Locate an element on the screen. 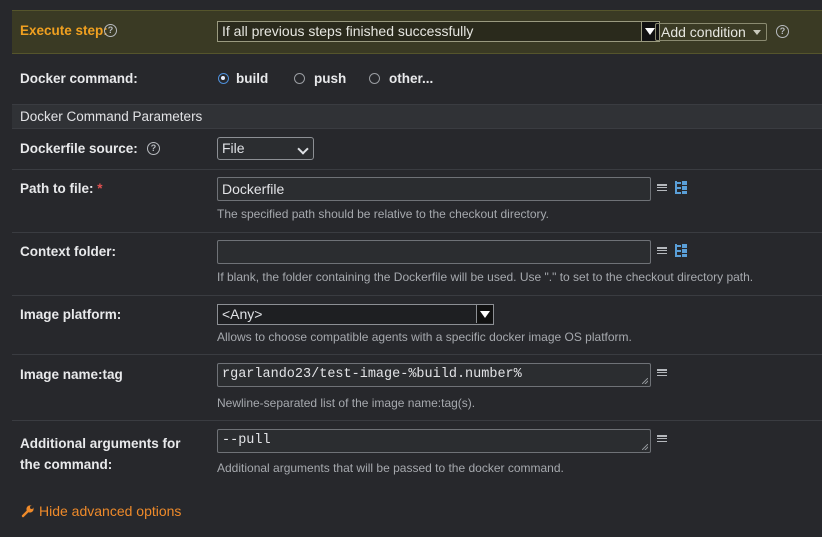 This screenshot has height=537, width=822. radio-build is located at coordinates (223, 78).